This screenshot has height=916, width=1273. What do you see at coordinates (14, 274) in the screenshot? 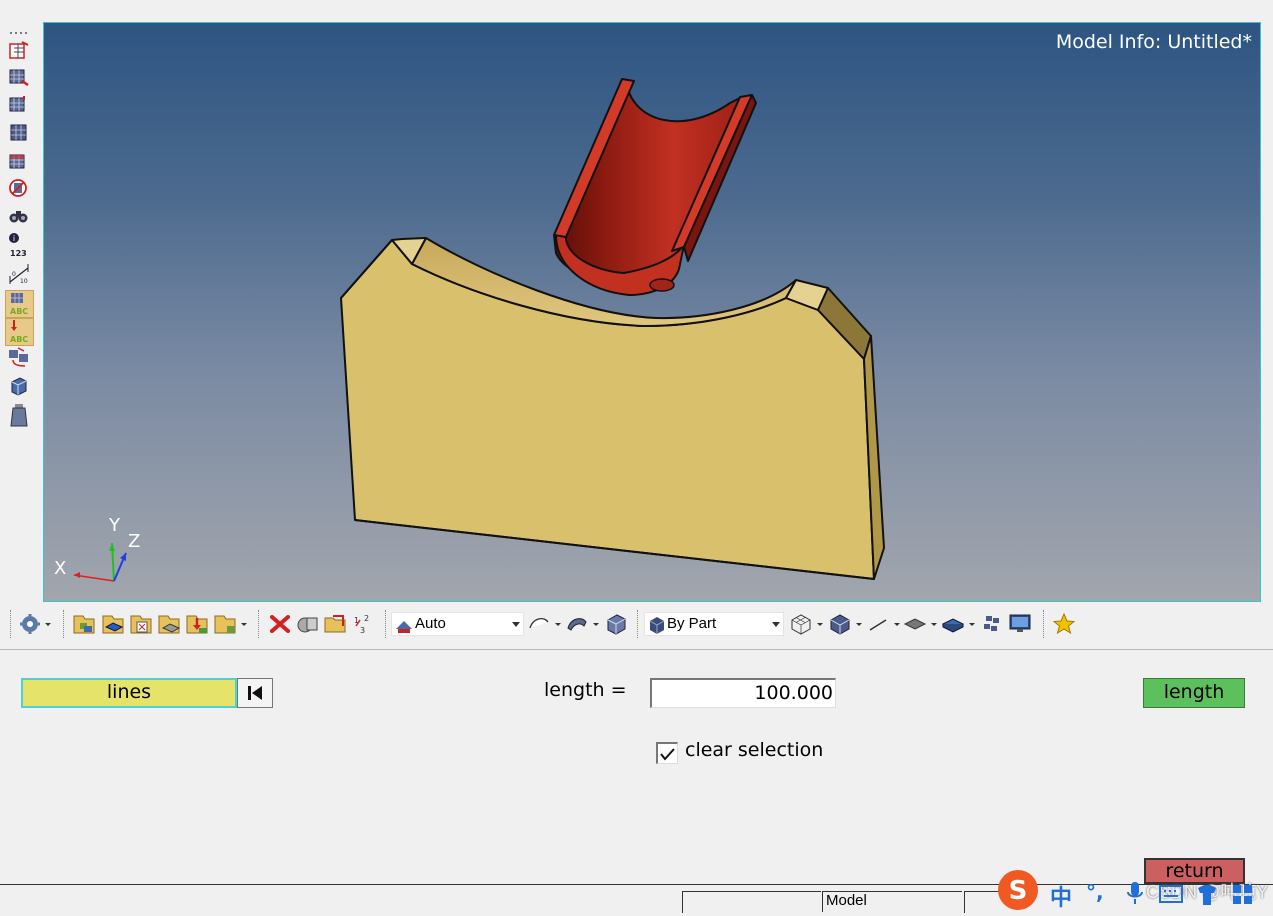
I see `svg-text: 0` at bounding box center [14, 274].